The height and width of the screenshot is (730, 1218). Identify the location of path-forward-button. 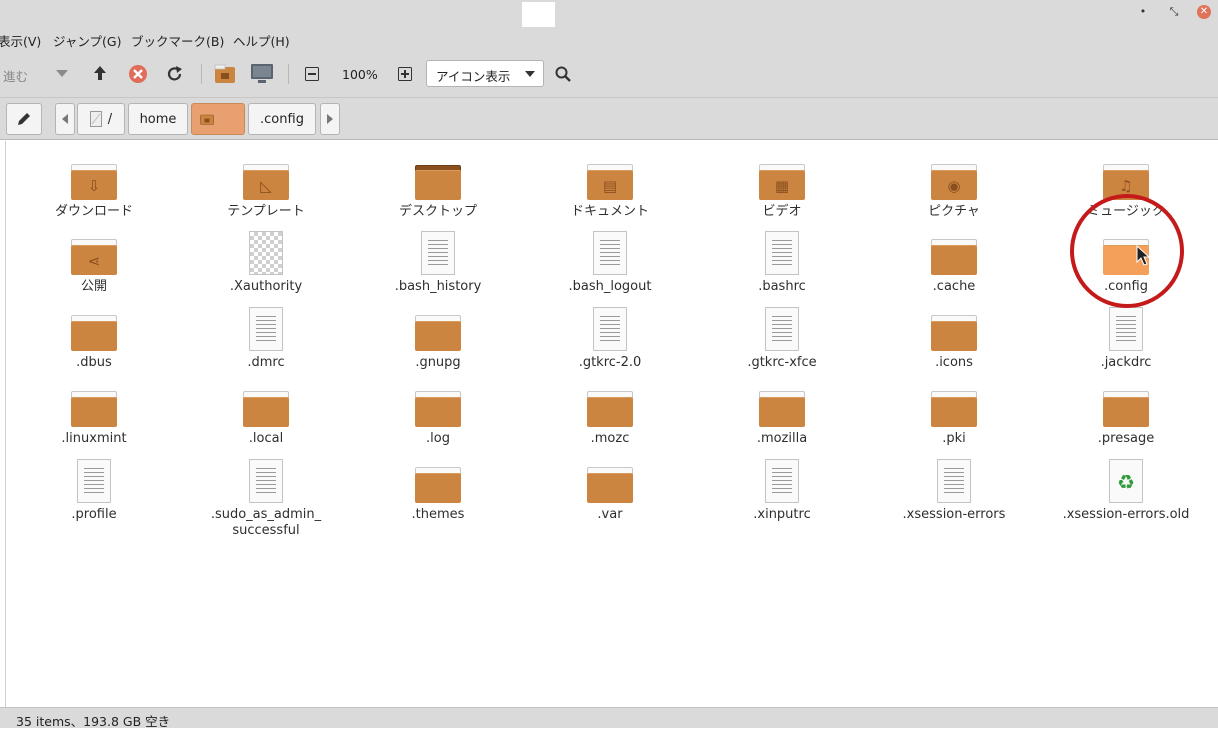
(330, 119).